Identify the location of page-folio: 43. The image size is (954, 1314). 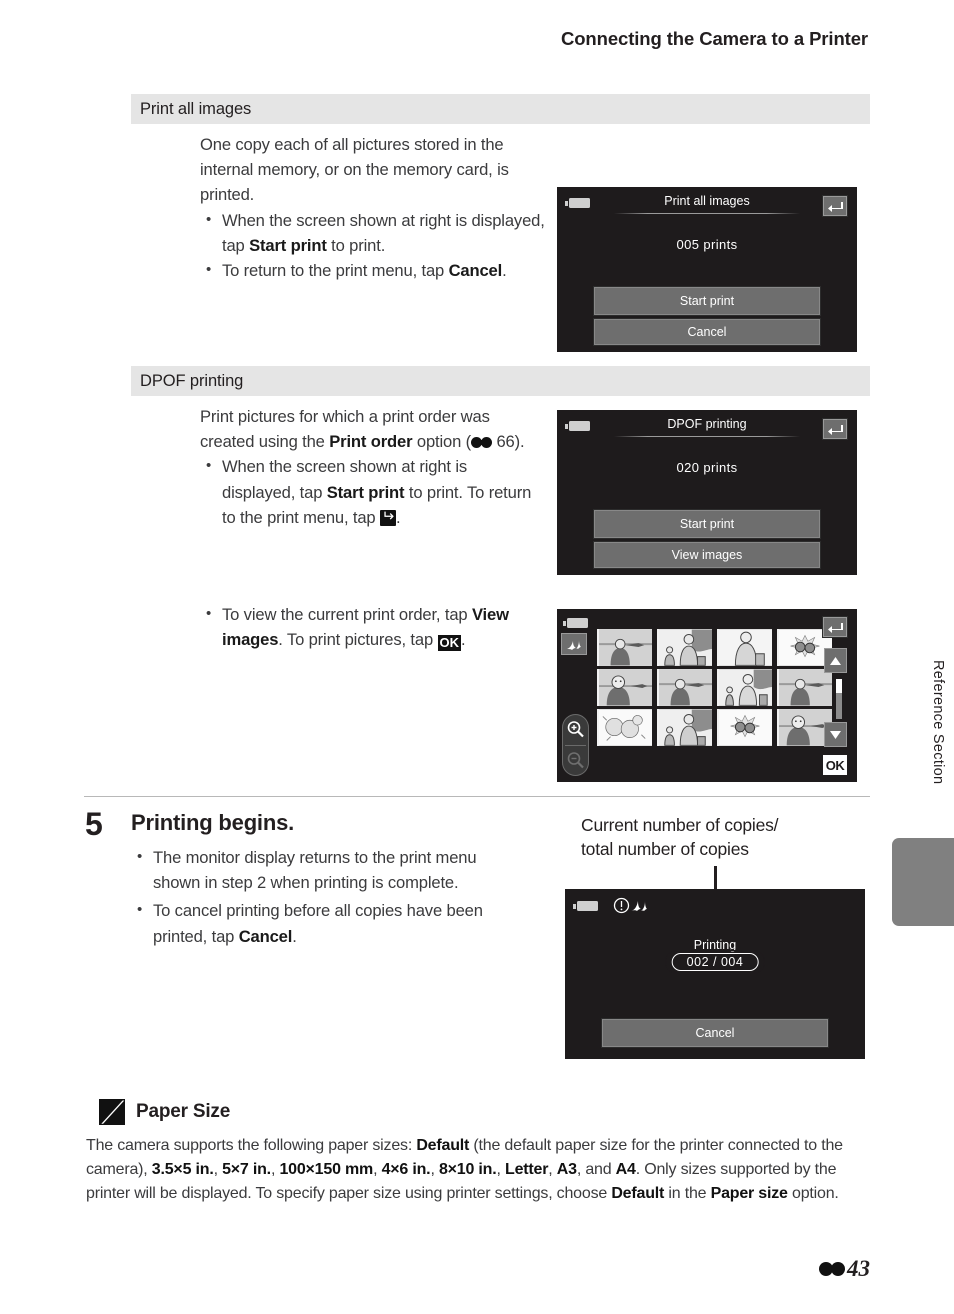
(844, 1269).